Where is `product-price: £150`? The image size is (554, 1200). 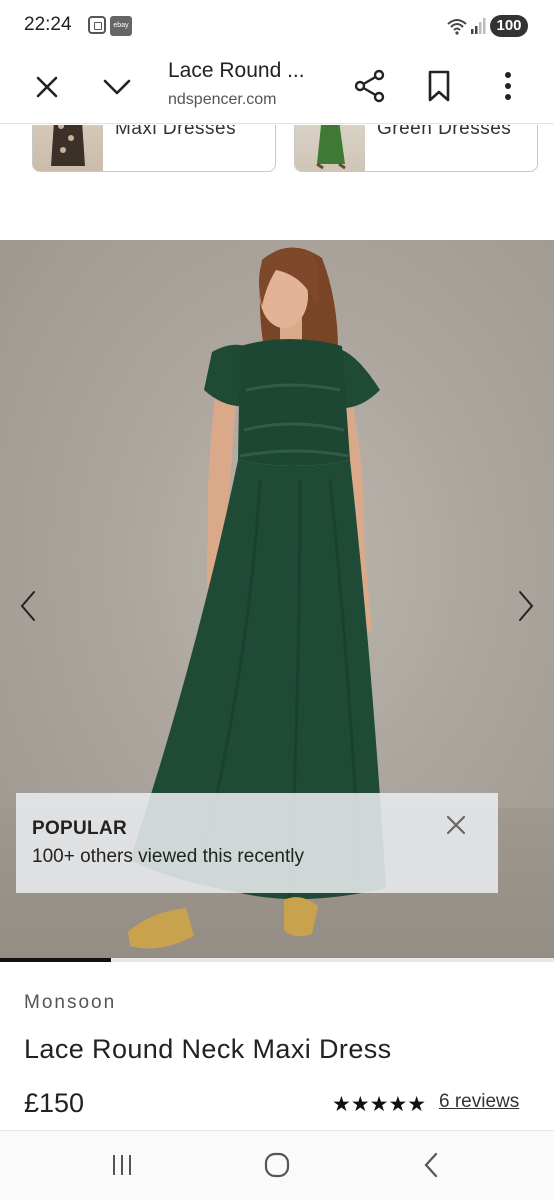
product-price: £150 is located at coordinates (54, 1103).